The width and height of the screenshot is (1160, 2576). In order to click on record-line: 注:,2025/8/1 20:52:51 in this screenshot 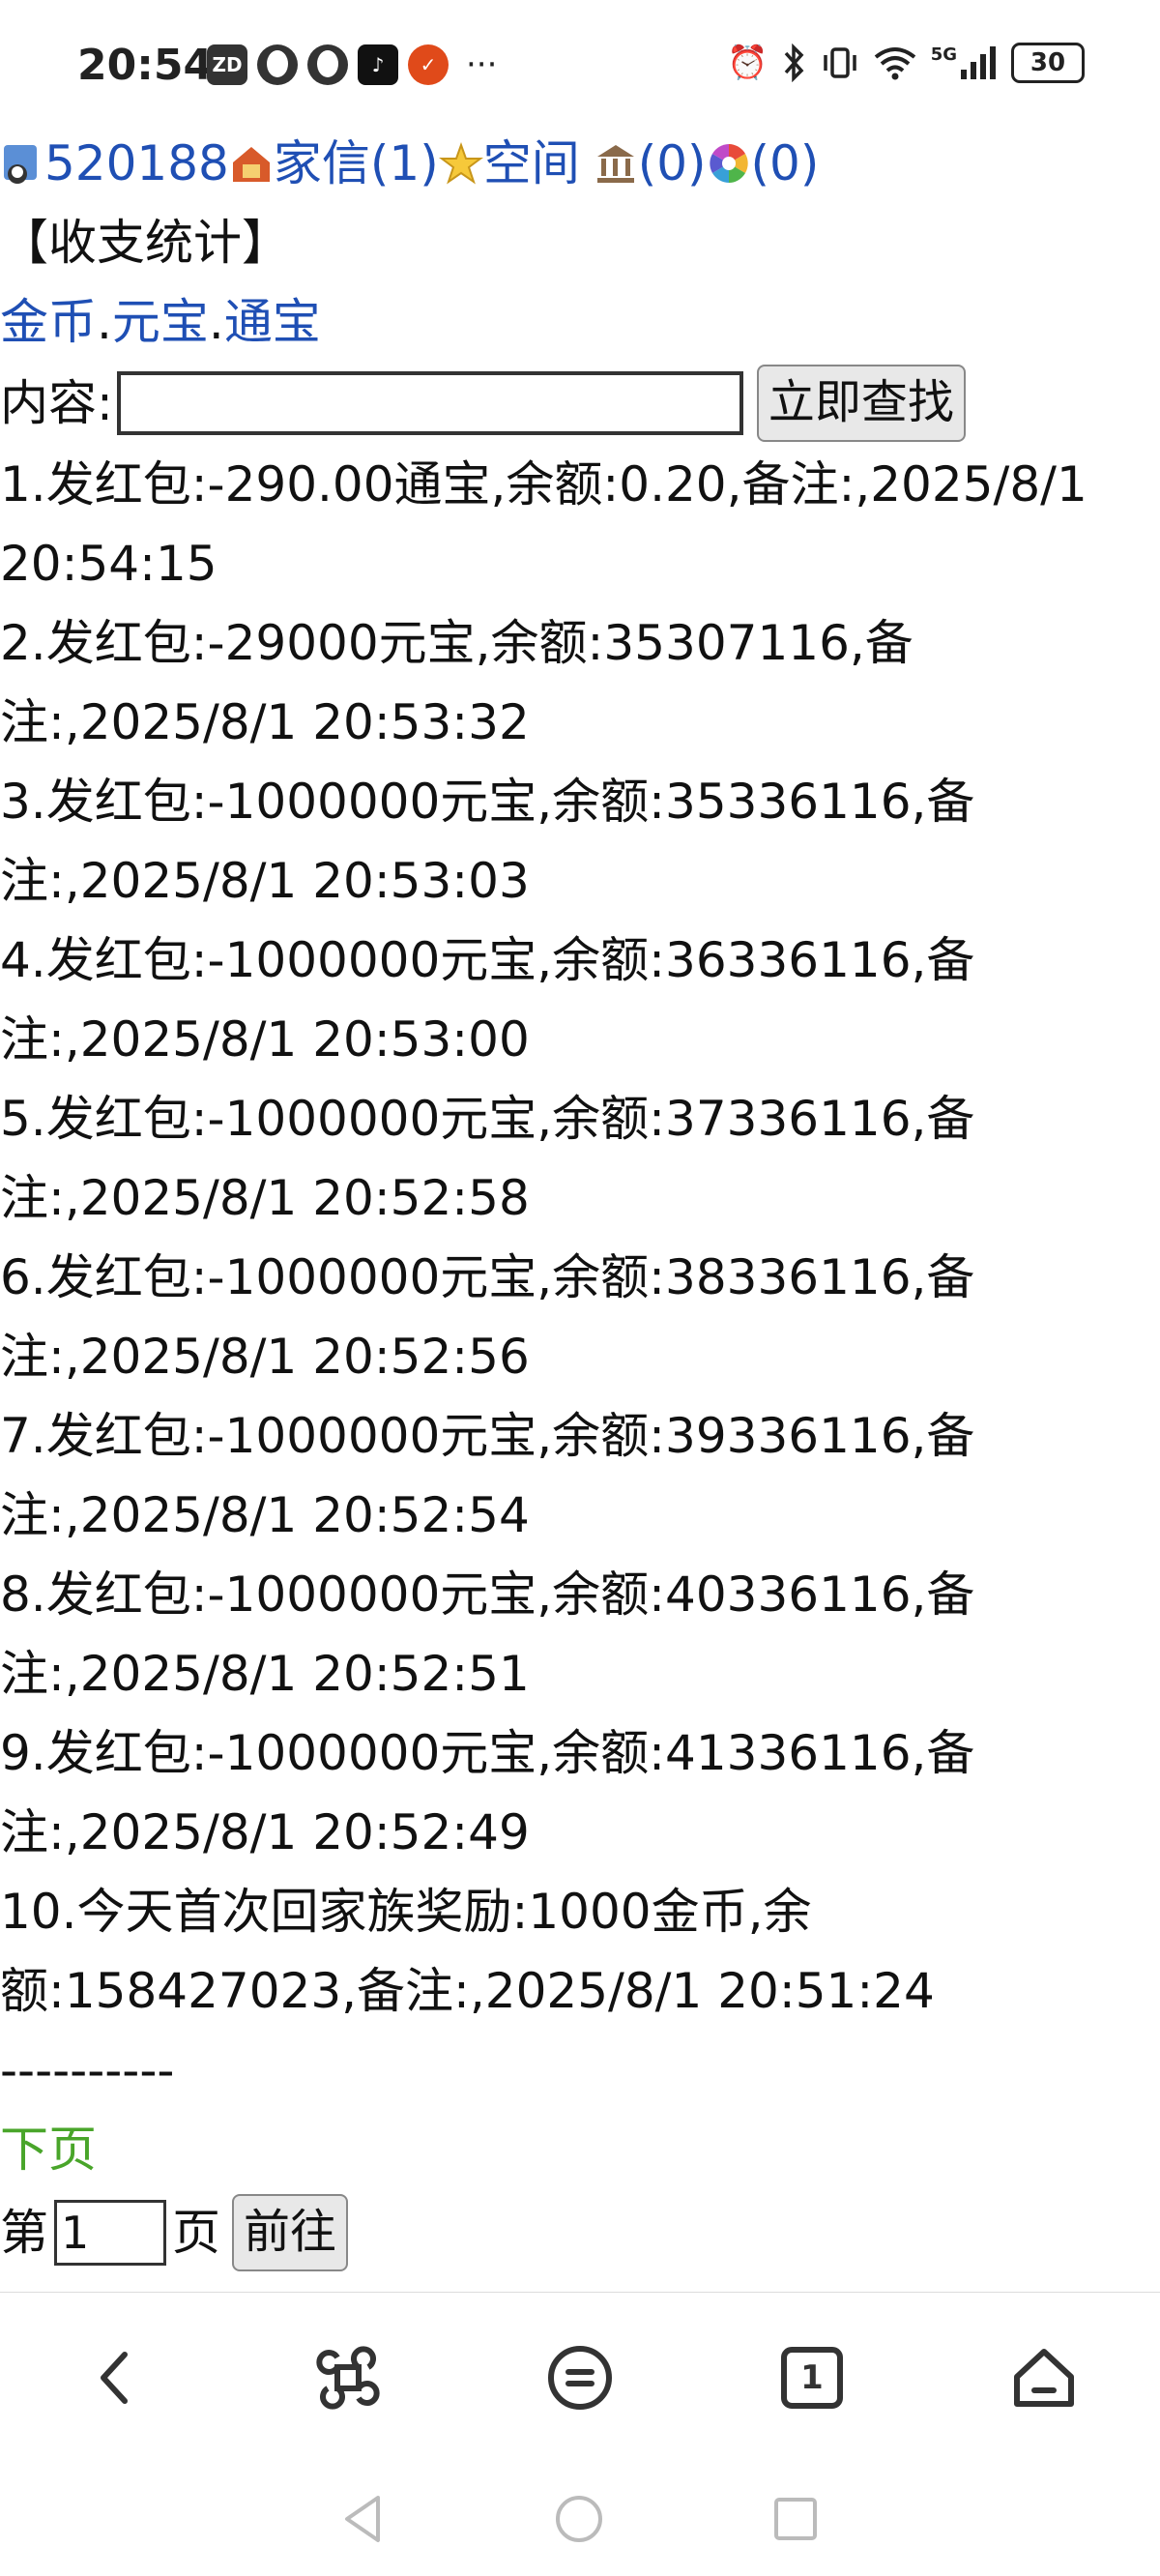, I will do `click(265, 1674)`.